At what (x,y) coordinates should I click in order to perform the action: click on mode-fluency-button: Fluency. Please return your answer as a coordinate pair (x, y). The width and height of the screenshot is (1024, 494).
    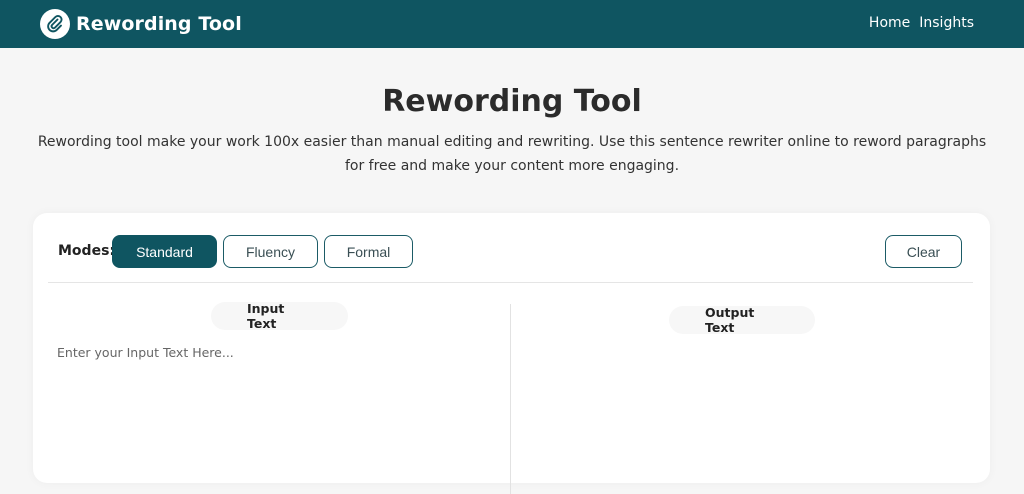
    Looking at the image, I should click on (270, 251).